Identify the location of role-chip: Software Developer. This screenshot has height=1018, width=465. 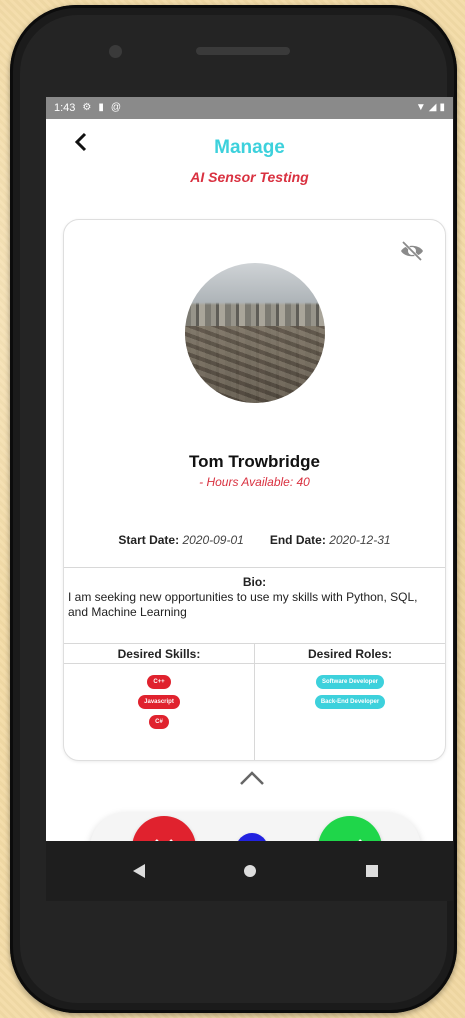
(350, 682).